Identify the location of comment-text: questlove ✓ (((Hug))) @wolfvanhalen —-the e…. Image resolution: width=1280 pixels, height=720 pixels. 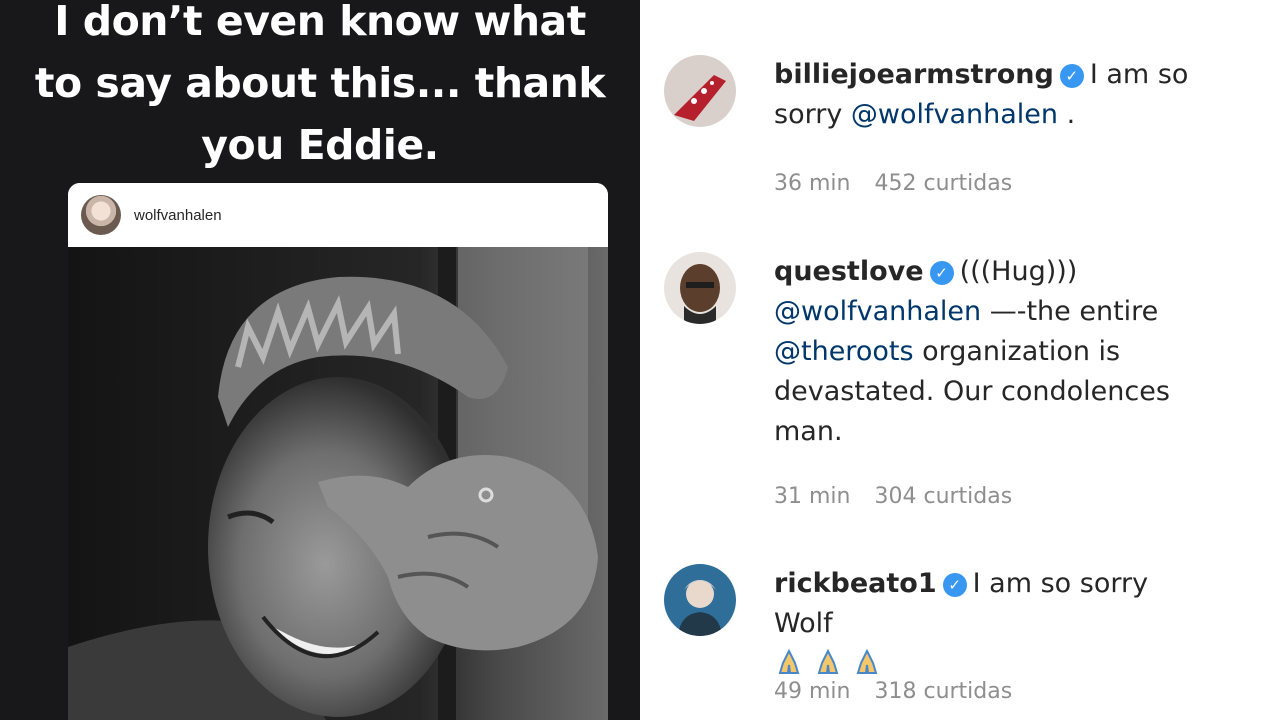
(994, 352).